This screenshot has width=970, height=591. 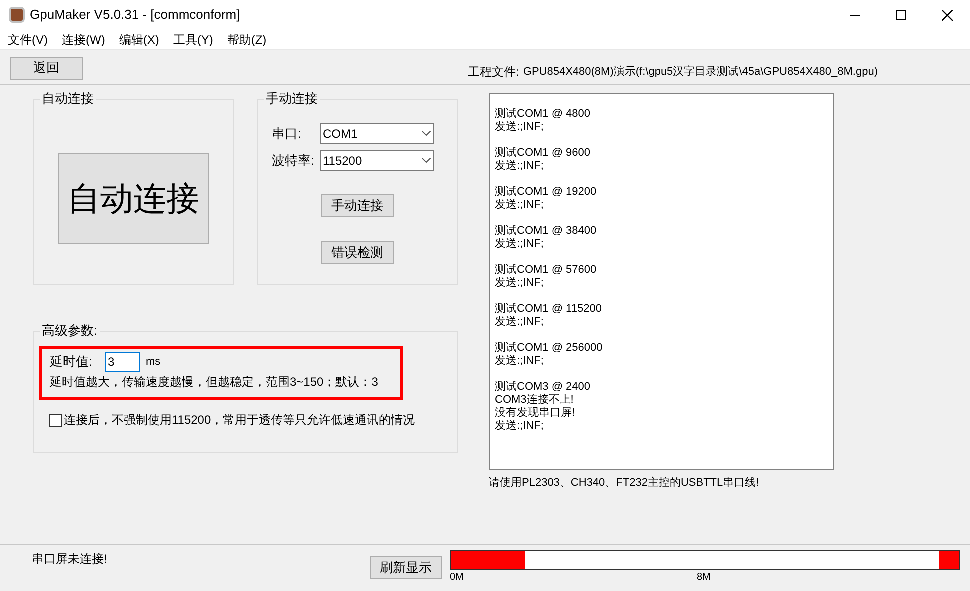 What do you see at coordinates (247, 39) in the screenshot?
I see `menu-item: 帮助(Z)` at bounding box center [247, 39].